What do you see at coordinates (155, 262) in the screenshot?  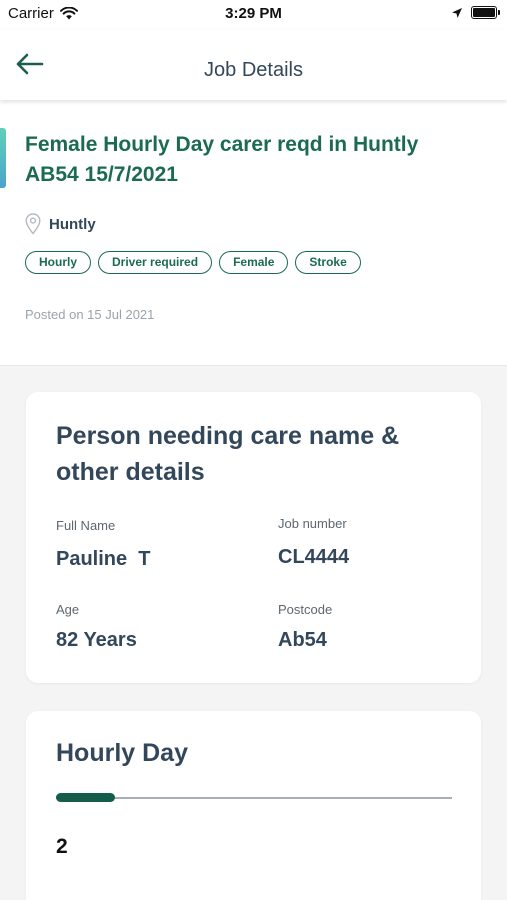 I see `tag-driver-required: Driver required` at bounding box center [155, 262].